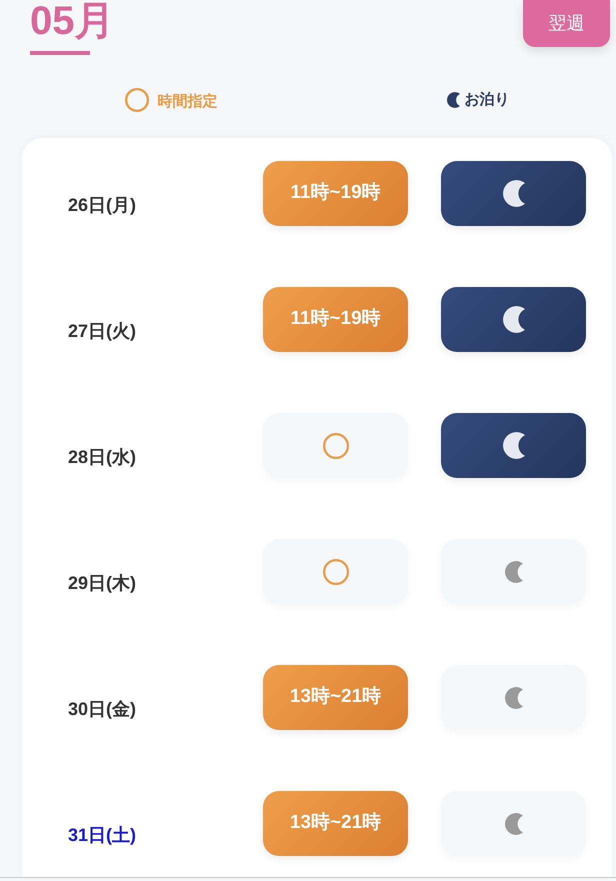 Image resolution: width=616 pixels, height=881 pixels. I want to click on legend-label: 時間指定, so click(188, 102).